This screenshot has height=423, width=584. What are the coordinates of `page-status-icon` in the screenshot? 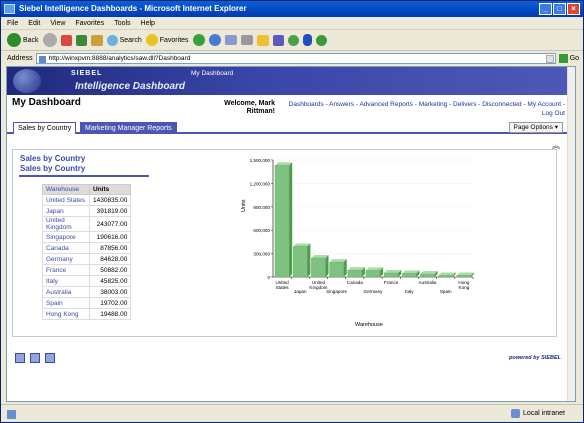 It's located at (11, 414).